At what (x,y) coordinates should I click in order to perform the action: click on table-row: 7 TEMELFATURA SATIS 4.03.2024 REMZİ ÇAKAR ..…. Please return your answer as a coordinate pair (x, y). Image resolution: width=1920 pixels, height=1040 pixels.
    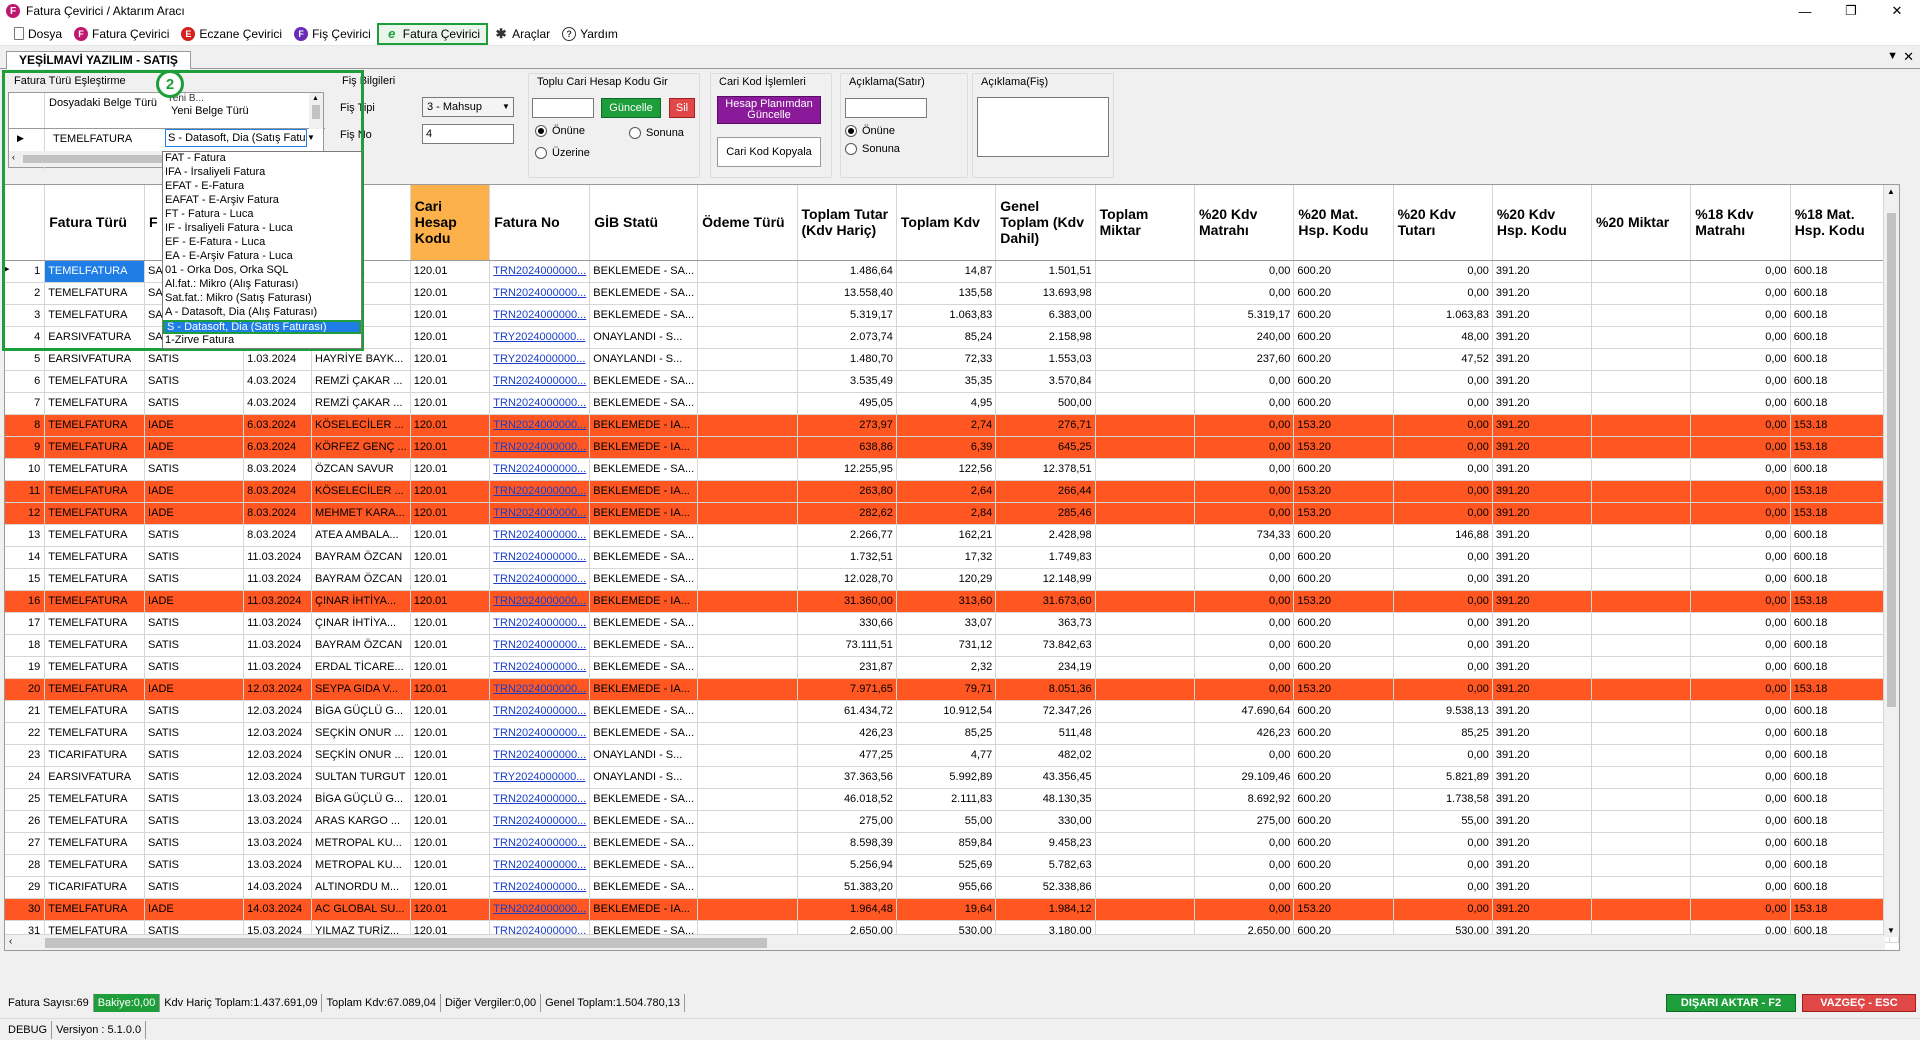
    Looking at the image, I should click on (952, 403).